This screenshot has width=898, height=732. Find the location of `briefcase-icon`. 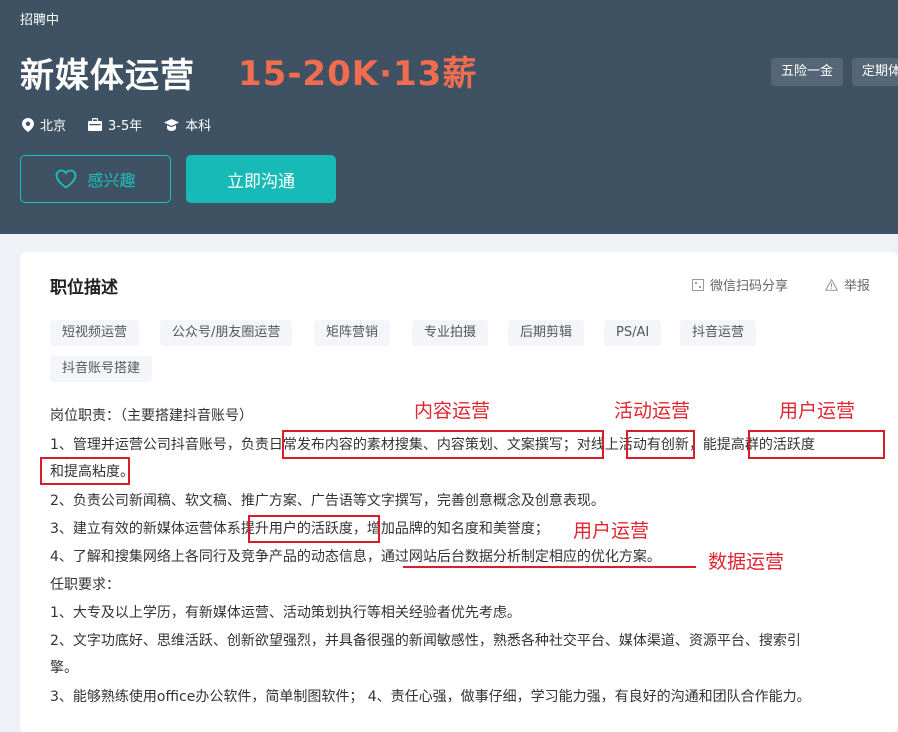

briefcase-icon is located at coordinates (95, 124).